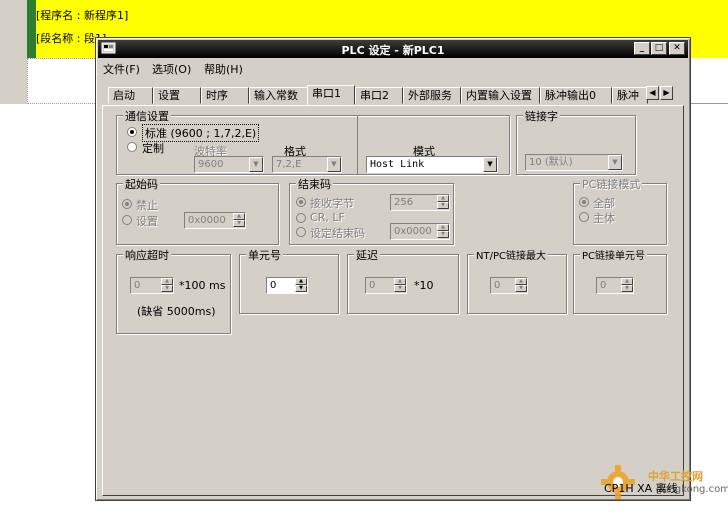 The image size is (728, 520). Describe the element at coordinates (584, 202) in the screenshot. I see `pc-link-all-radio` at that location.